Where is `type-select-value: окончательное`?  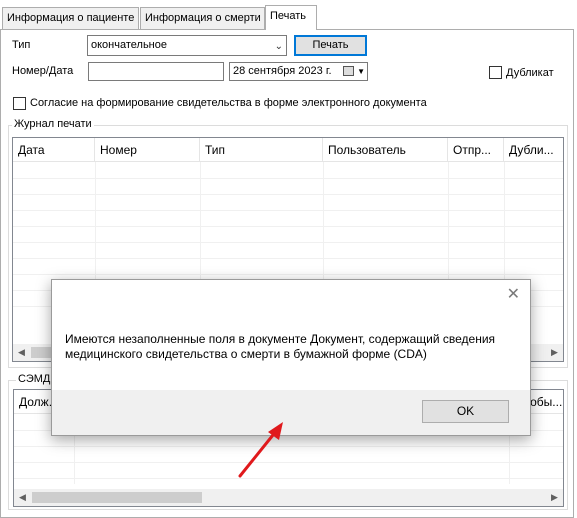 type-select-value: окончательное is located at coordinates (129, 45).